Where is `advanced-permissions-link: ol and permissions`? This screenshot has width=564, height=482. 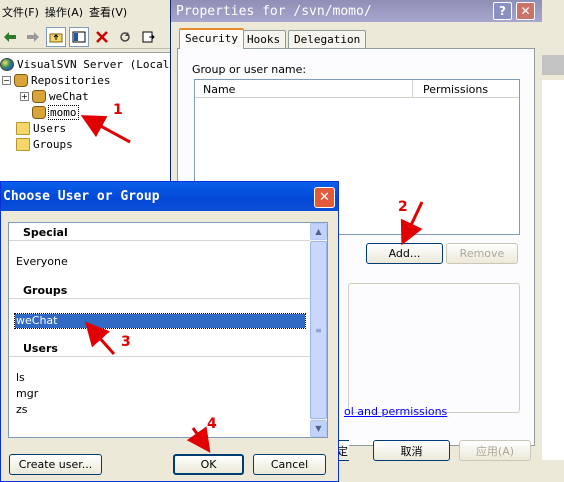 advanced-permissions-link: ol and permissions is located at coordinates (395, 411).